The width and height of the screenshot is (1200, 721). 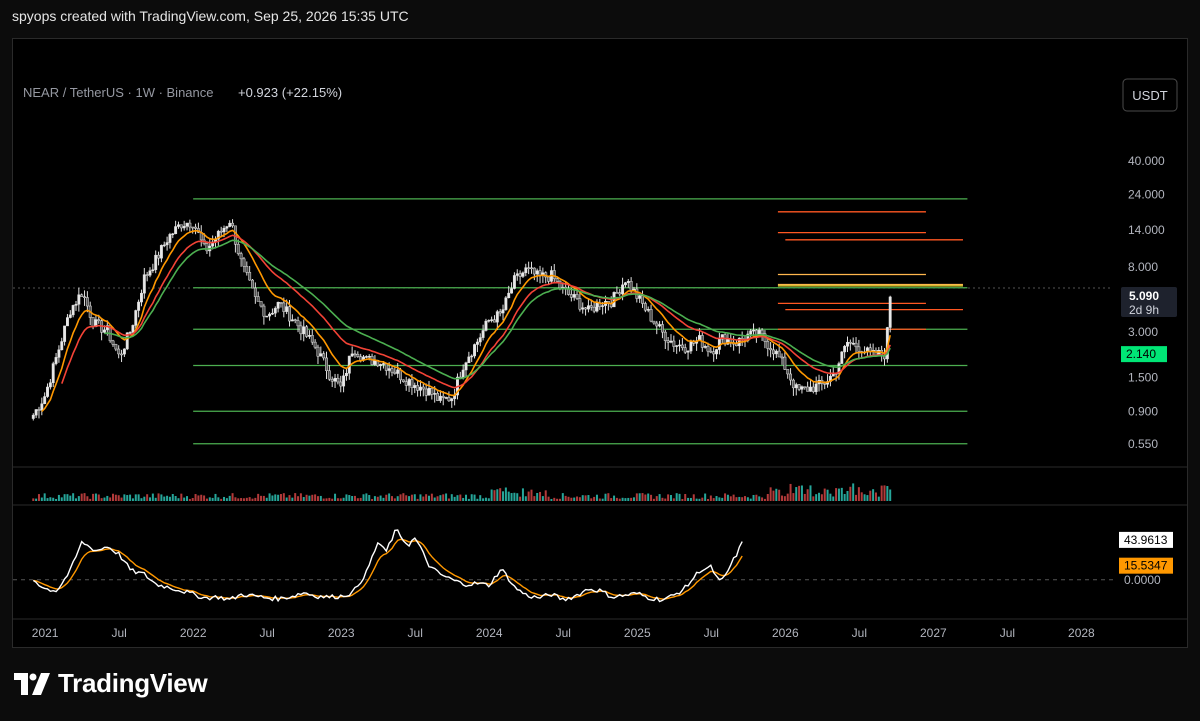 What do you see at coordinates (133, 683) in the screenshot?
I see `brand-name: TradingView` at bounding box center [133, 683].